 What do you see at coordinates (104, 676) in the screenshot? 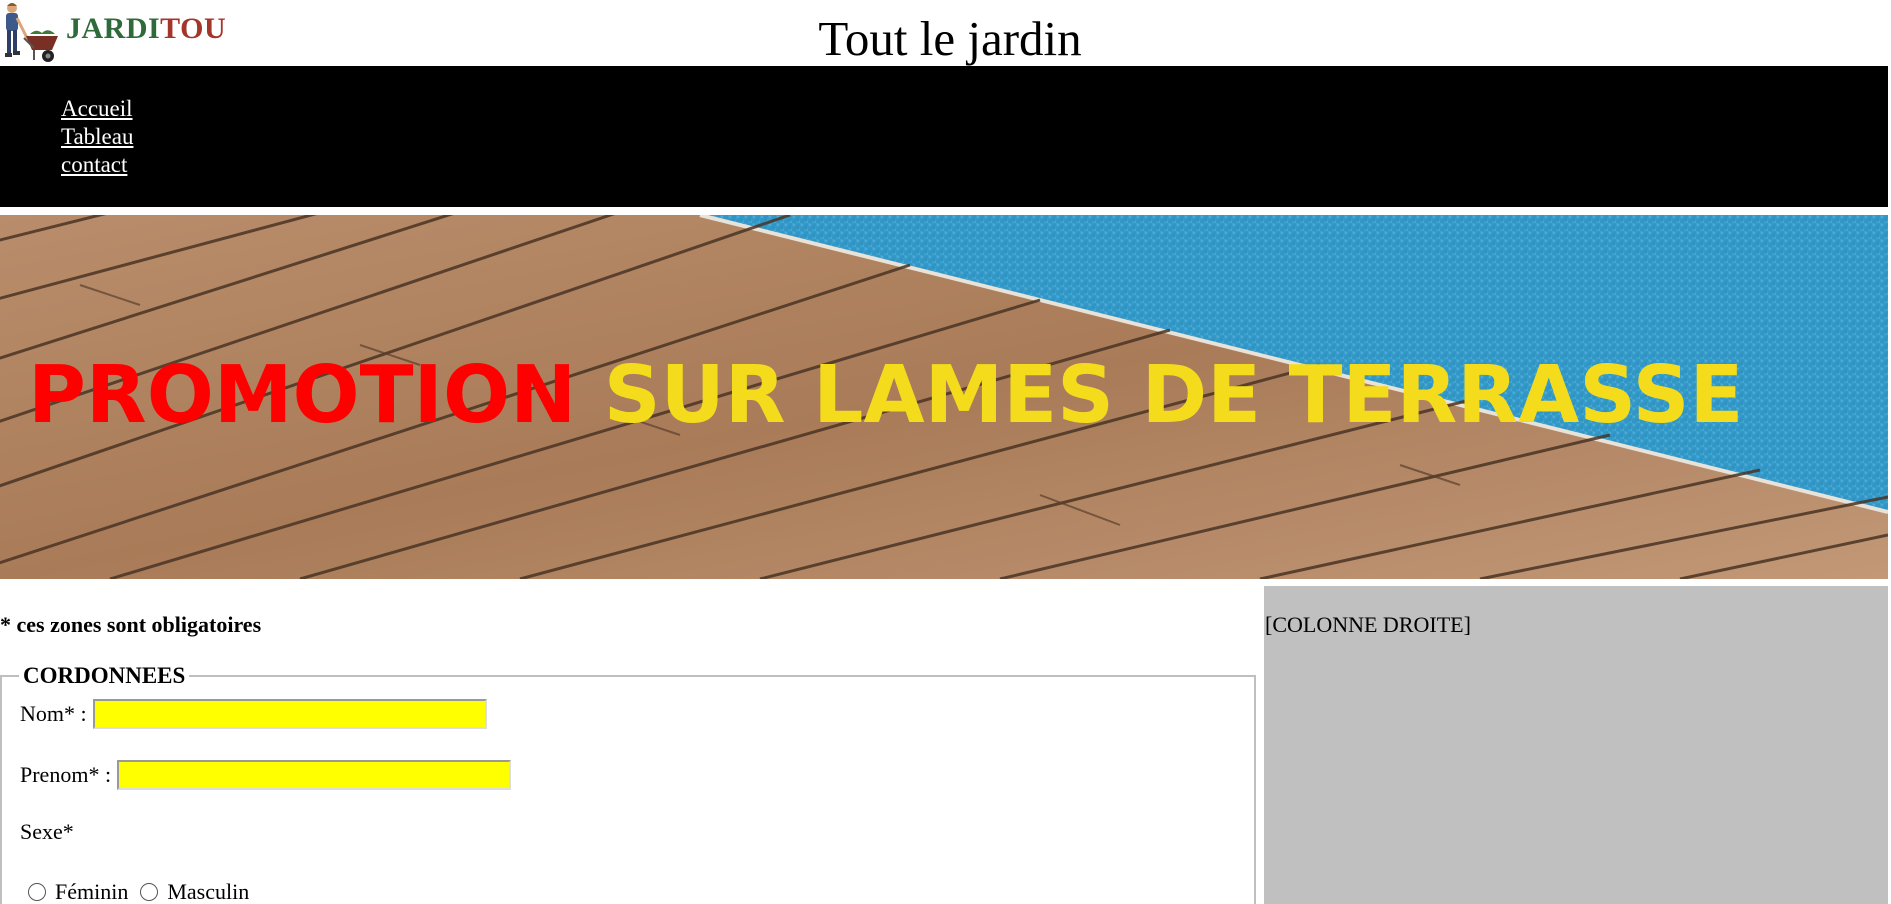
I see `fieldset-legend: CORDONNEES` at bounding box center [104, 676].